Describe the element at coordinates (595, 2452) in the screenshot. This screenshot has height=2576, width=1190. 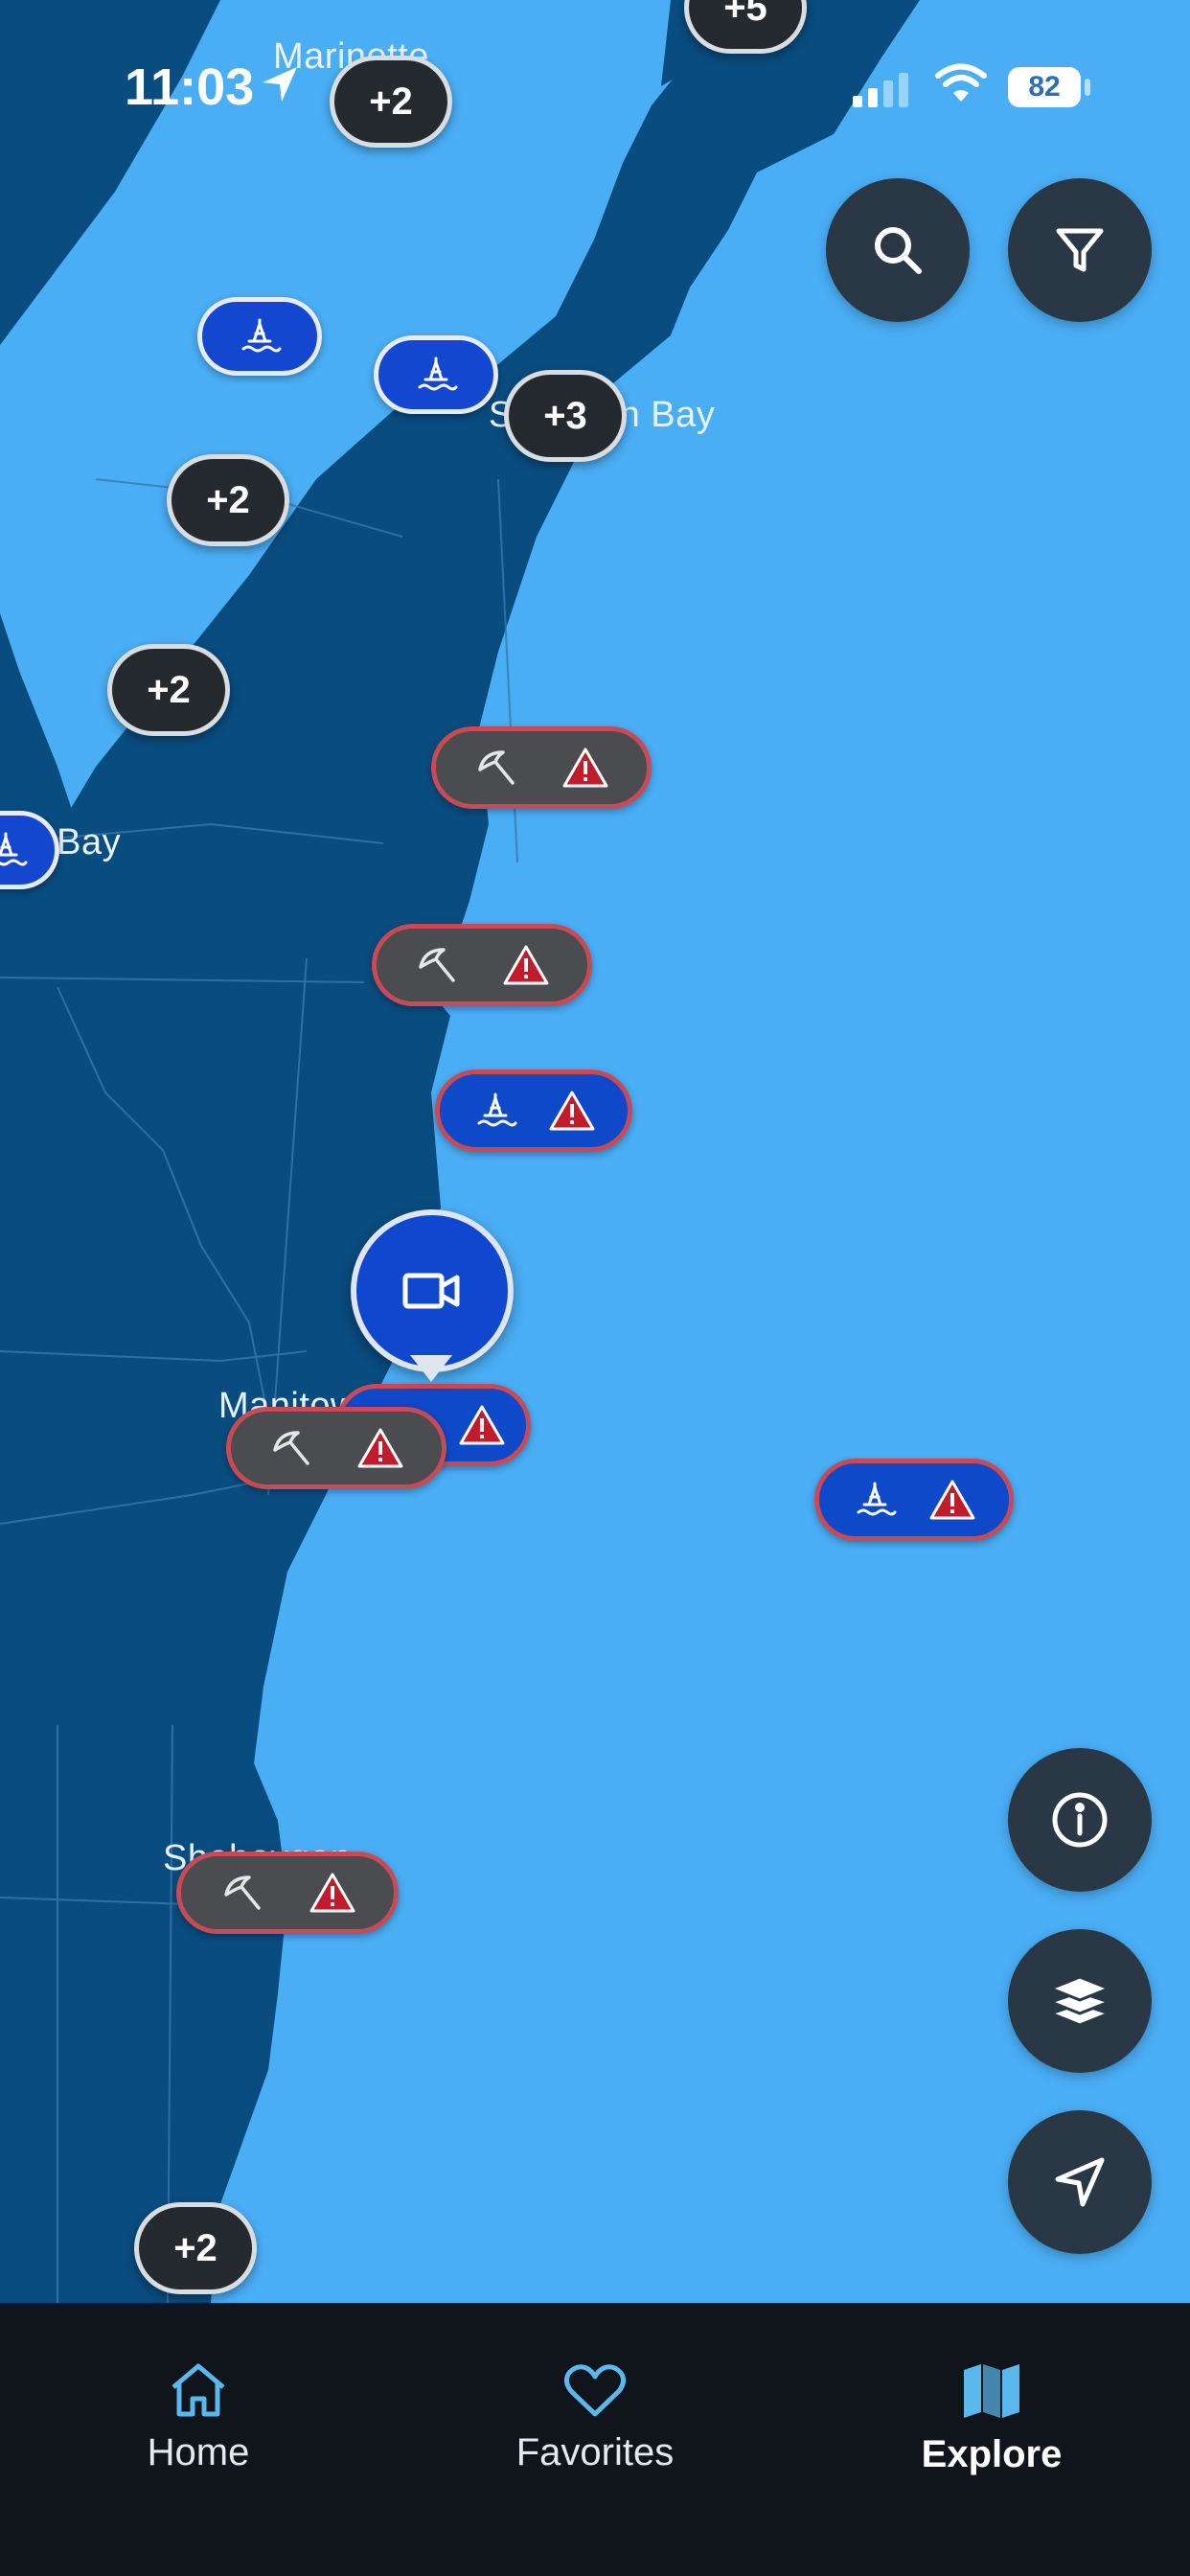
I see `tab-favorites-label: Favorites` at that location.